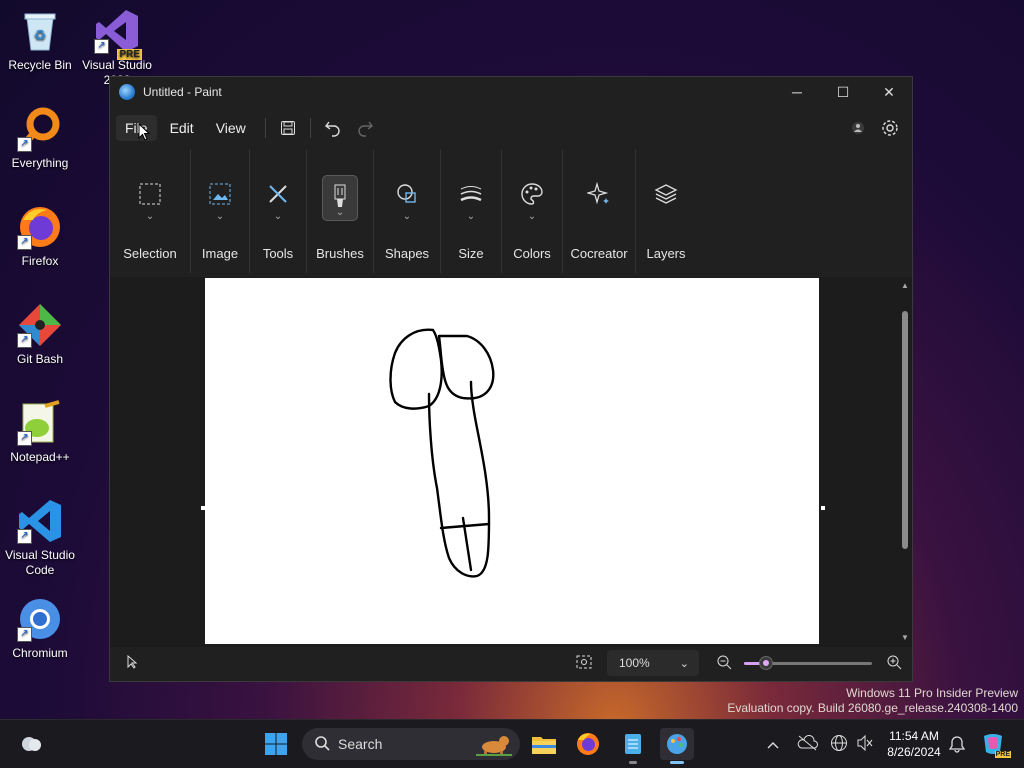 This screenshot has width=1024, height=768. Describe the element at coordinates (914, 752) in the screenshot. I see `clock-date: 8/26/2024` at that location.